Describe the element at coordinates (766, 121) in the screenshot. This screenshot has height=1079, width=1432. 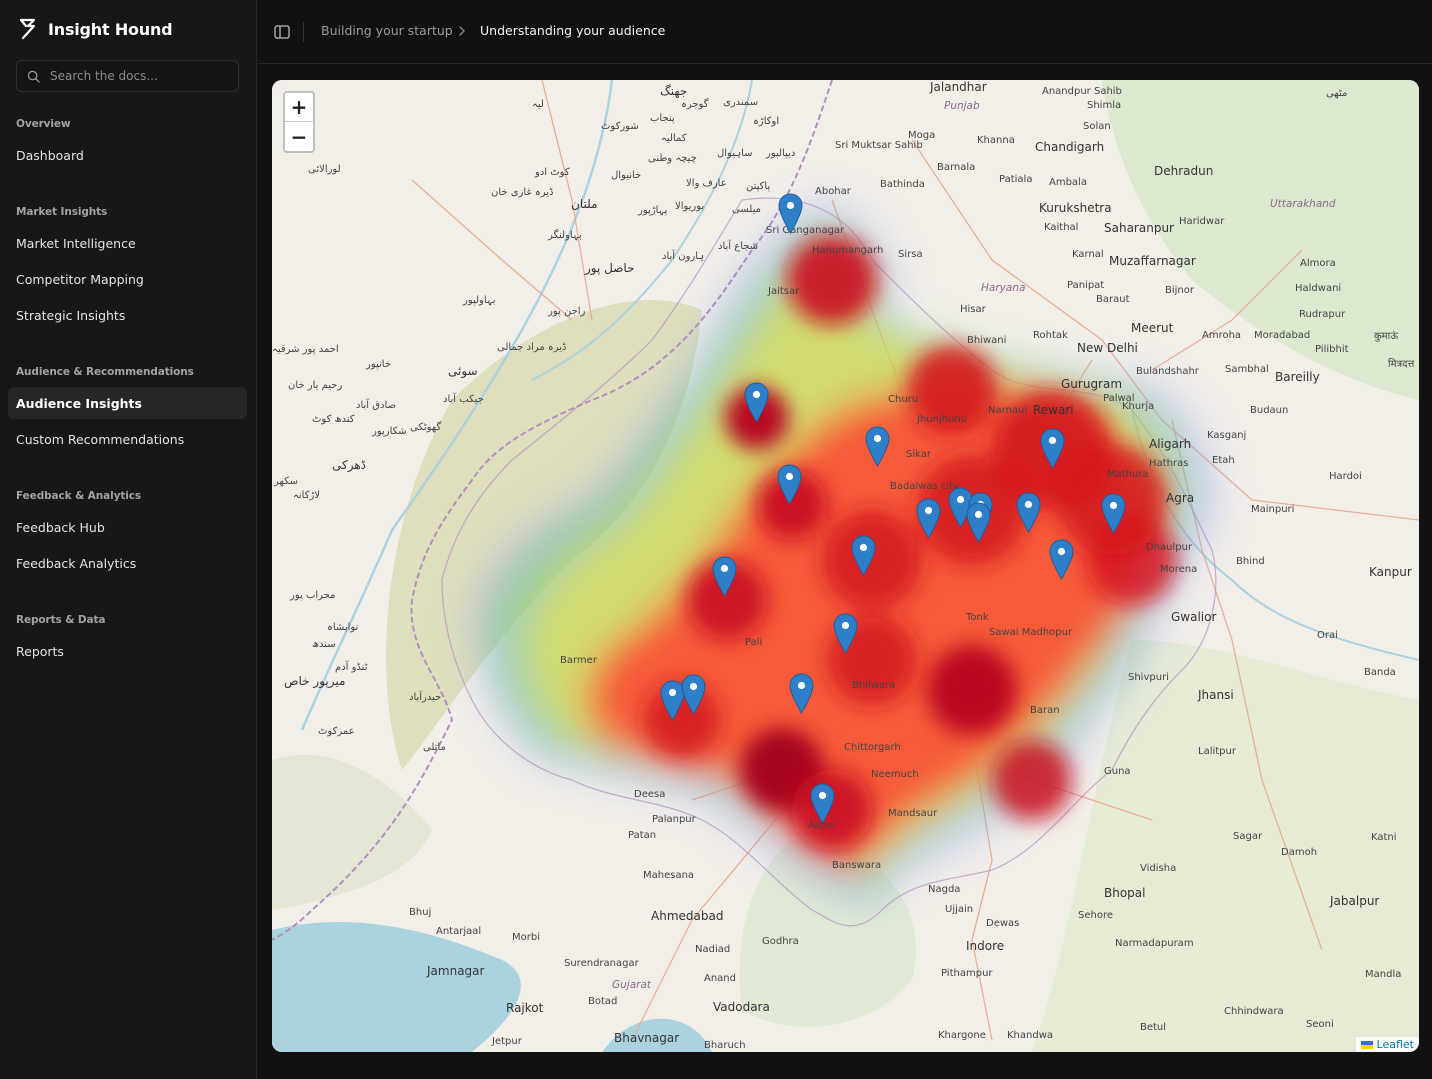
I see `place-label: اوکاڑہ` at that location.